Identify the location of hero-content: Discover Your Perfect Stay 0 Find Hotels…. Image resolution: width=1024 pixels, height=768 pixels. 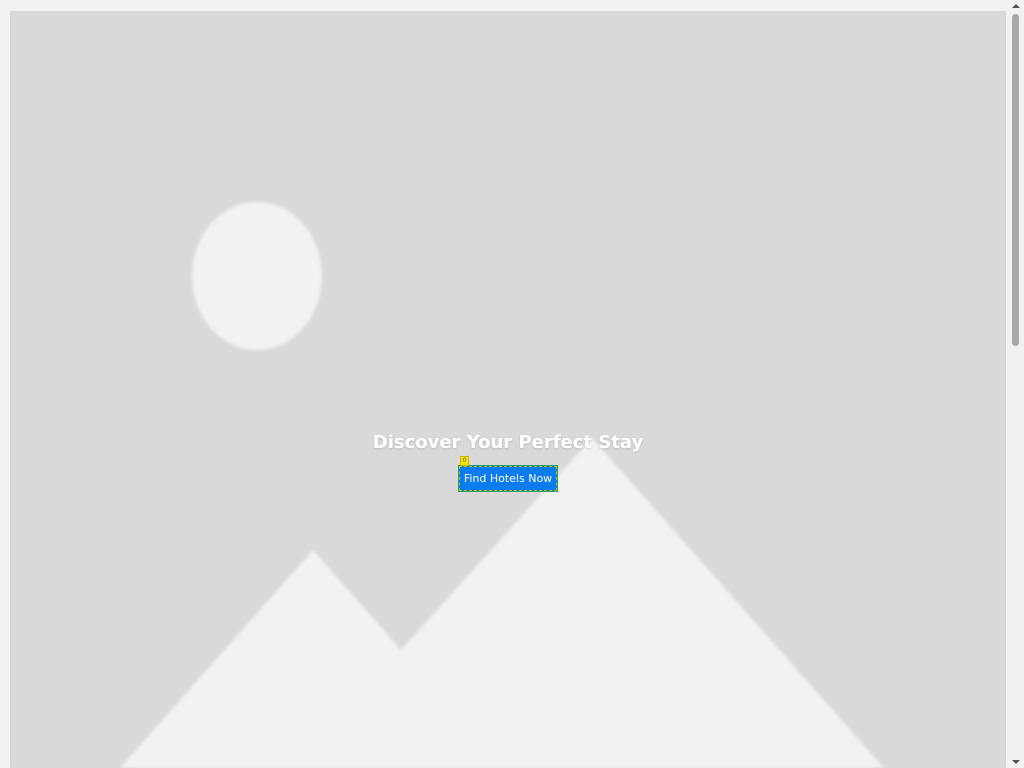
(508, 461).